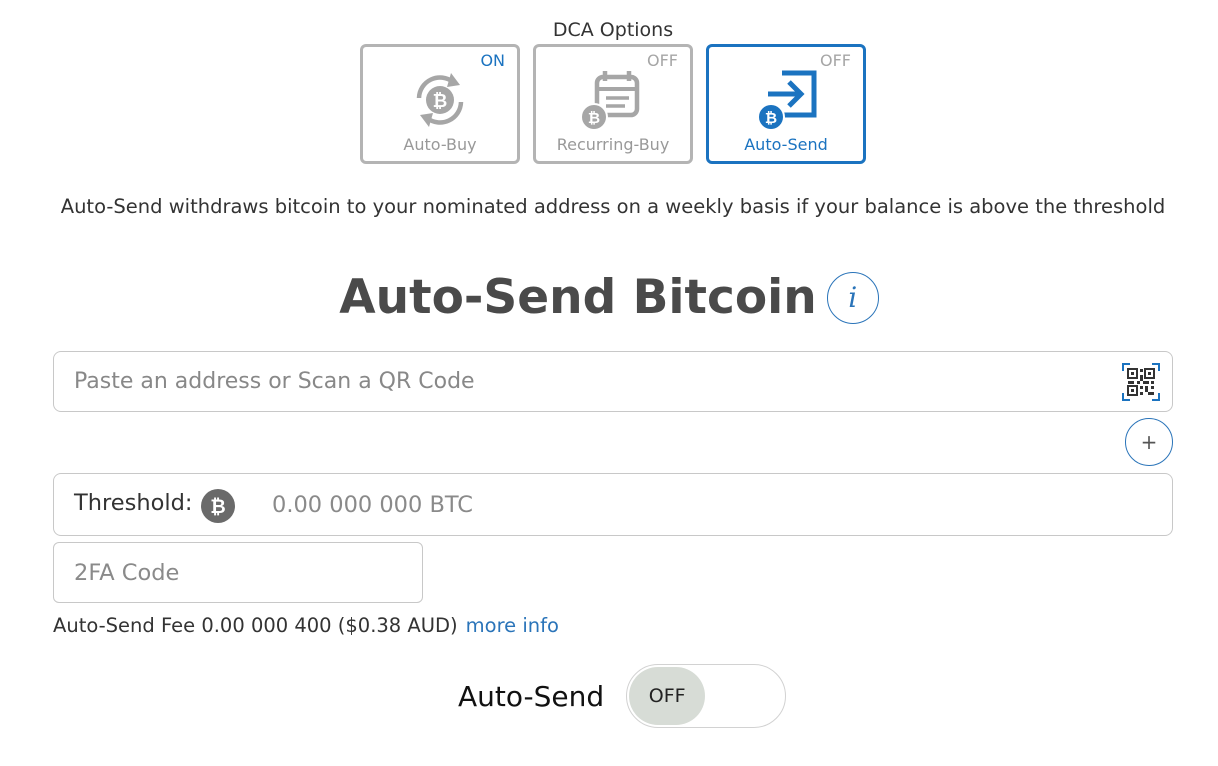  I want to click on threshold-field: Threshold: ₿, so click(613, 504).